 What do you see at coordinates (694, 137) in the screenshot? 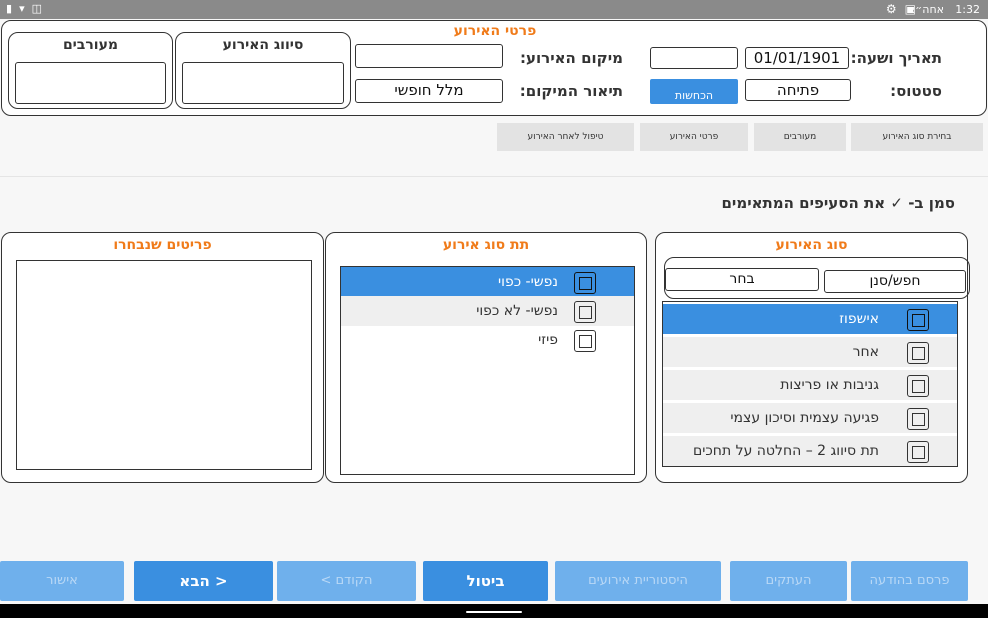
I see `tab-event-details: פרטי האירוע` at bounding box center [694, 137].